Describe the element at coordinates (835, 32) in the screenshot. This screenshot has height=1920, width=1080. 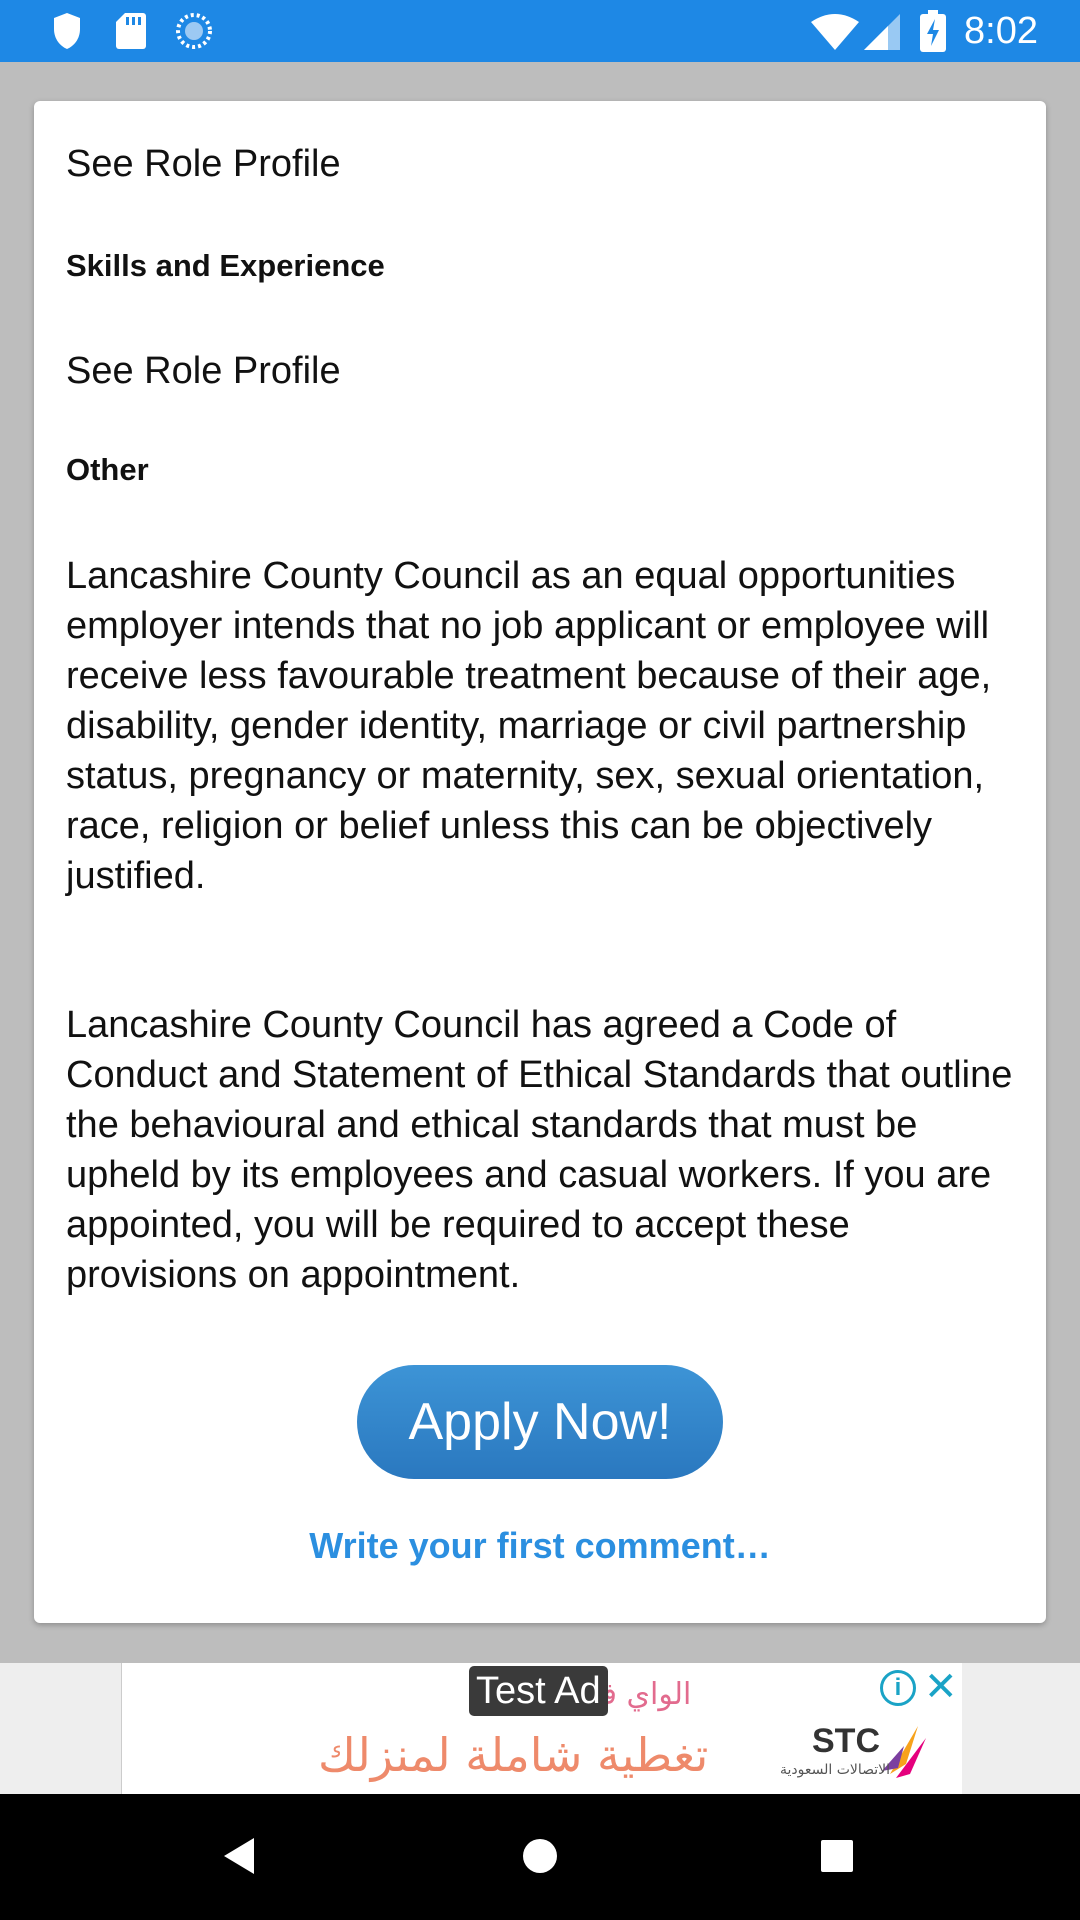
I see `wifi-icon` at that location.